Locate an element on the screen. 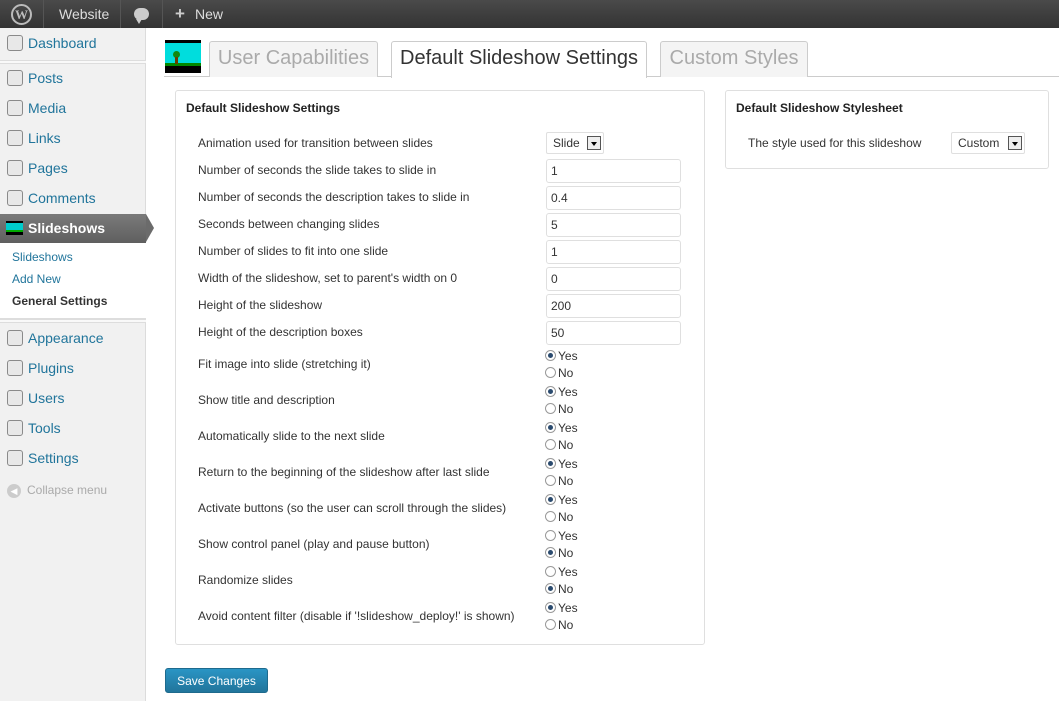 The height and width of the screenshot is (701, 1059). buttons-no-option: No is located at coordinates (559, 517).